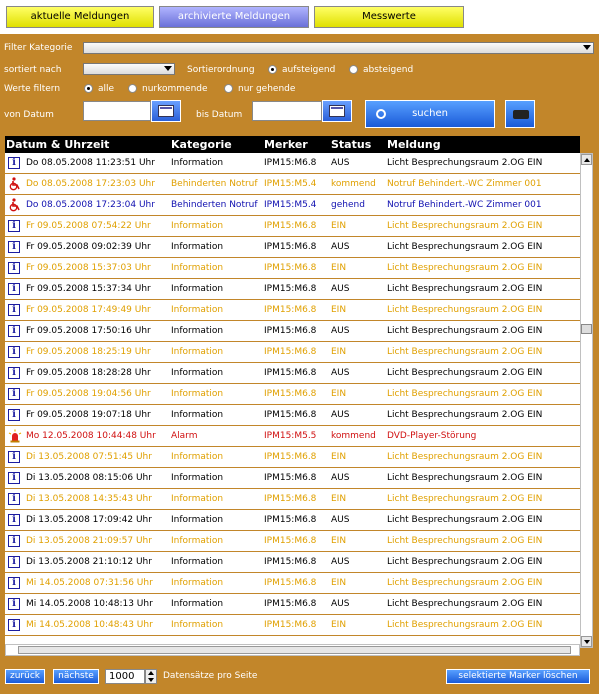 This screenshot has height=694, width=599. What do you see at coordinates (89, 457) in the screenshot?
I see `cell-datum: Di 13.05.2008 07:51:45 Uhr` at bounding box center [89, 457].